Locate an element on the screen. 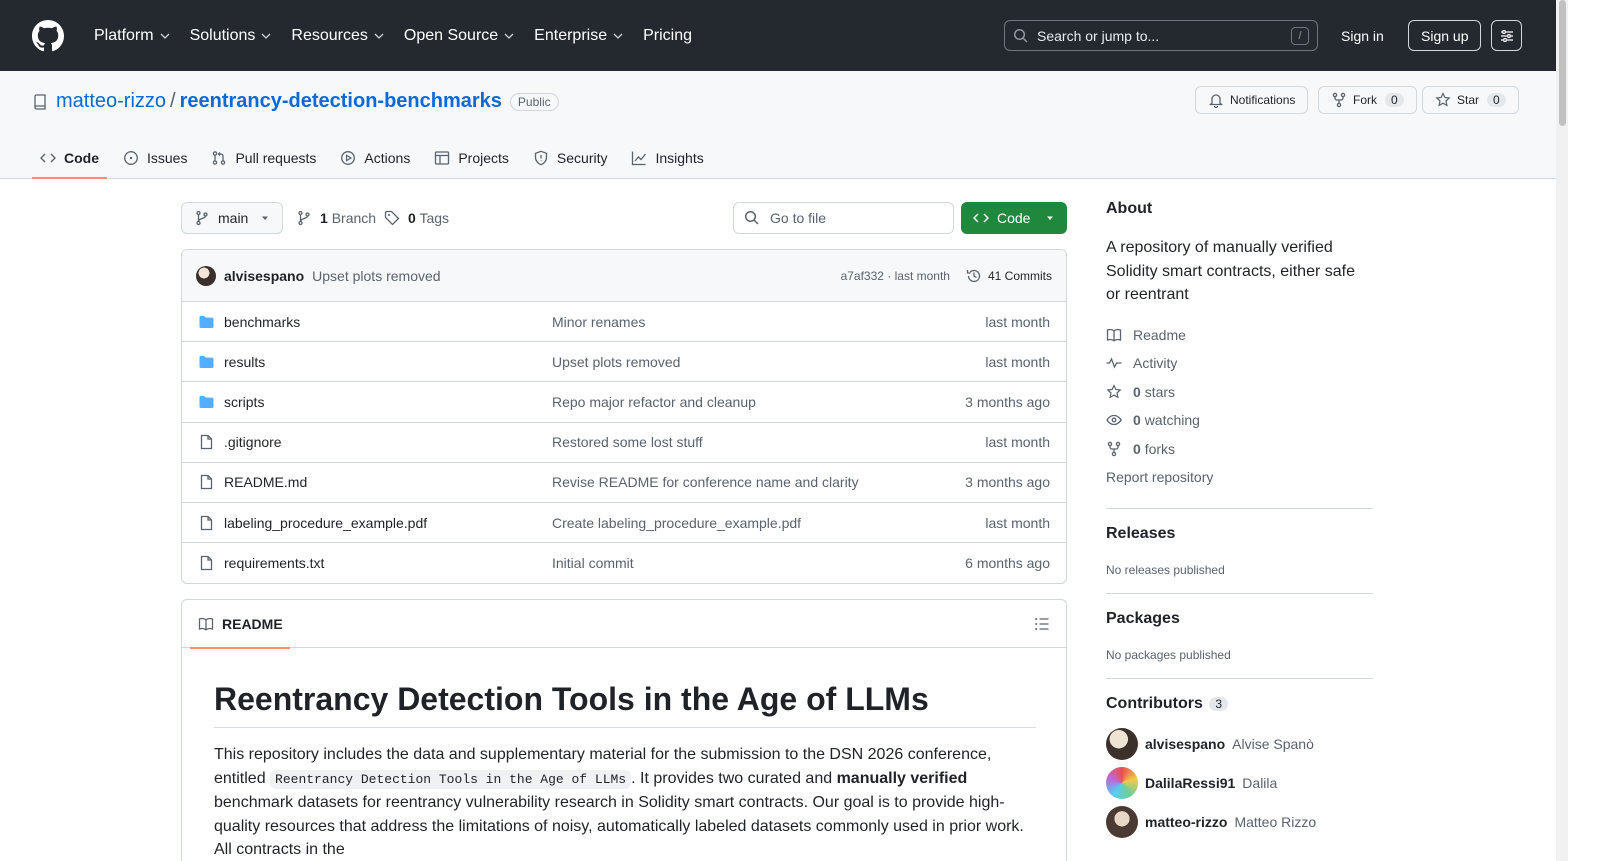 The width and height of the screenshot is (1600, 861). issue-opened-icon is located at coordinates (131, 158).